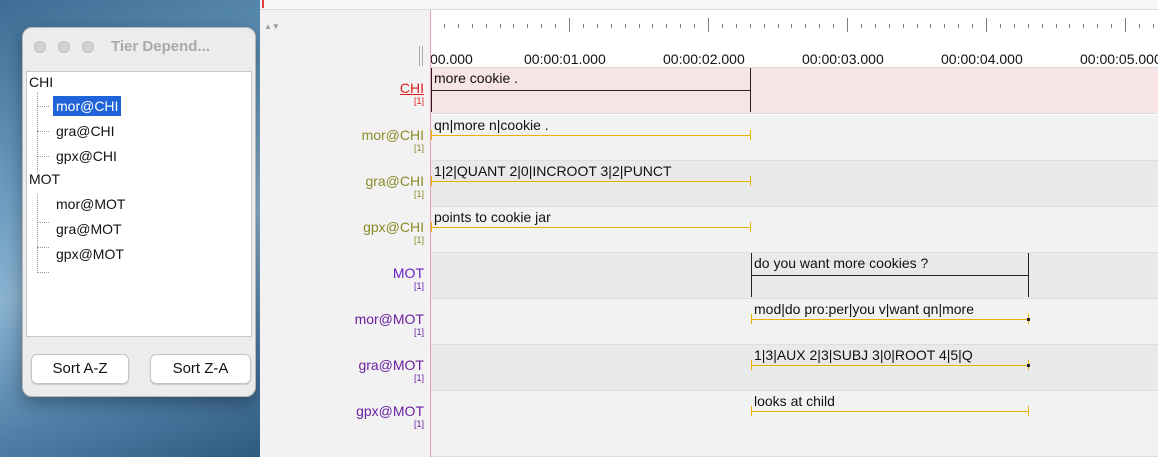 This screenshot has height=457, width=1158. What do you see at coordinates (41, 82) in the screenshot?
I see `tree-node-chi: CHI` at bounding box center [41, 82].